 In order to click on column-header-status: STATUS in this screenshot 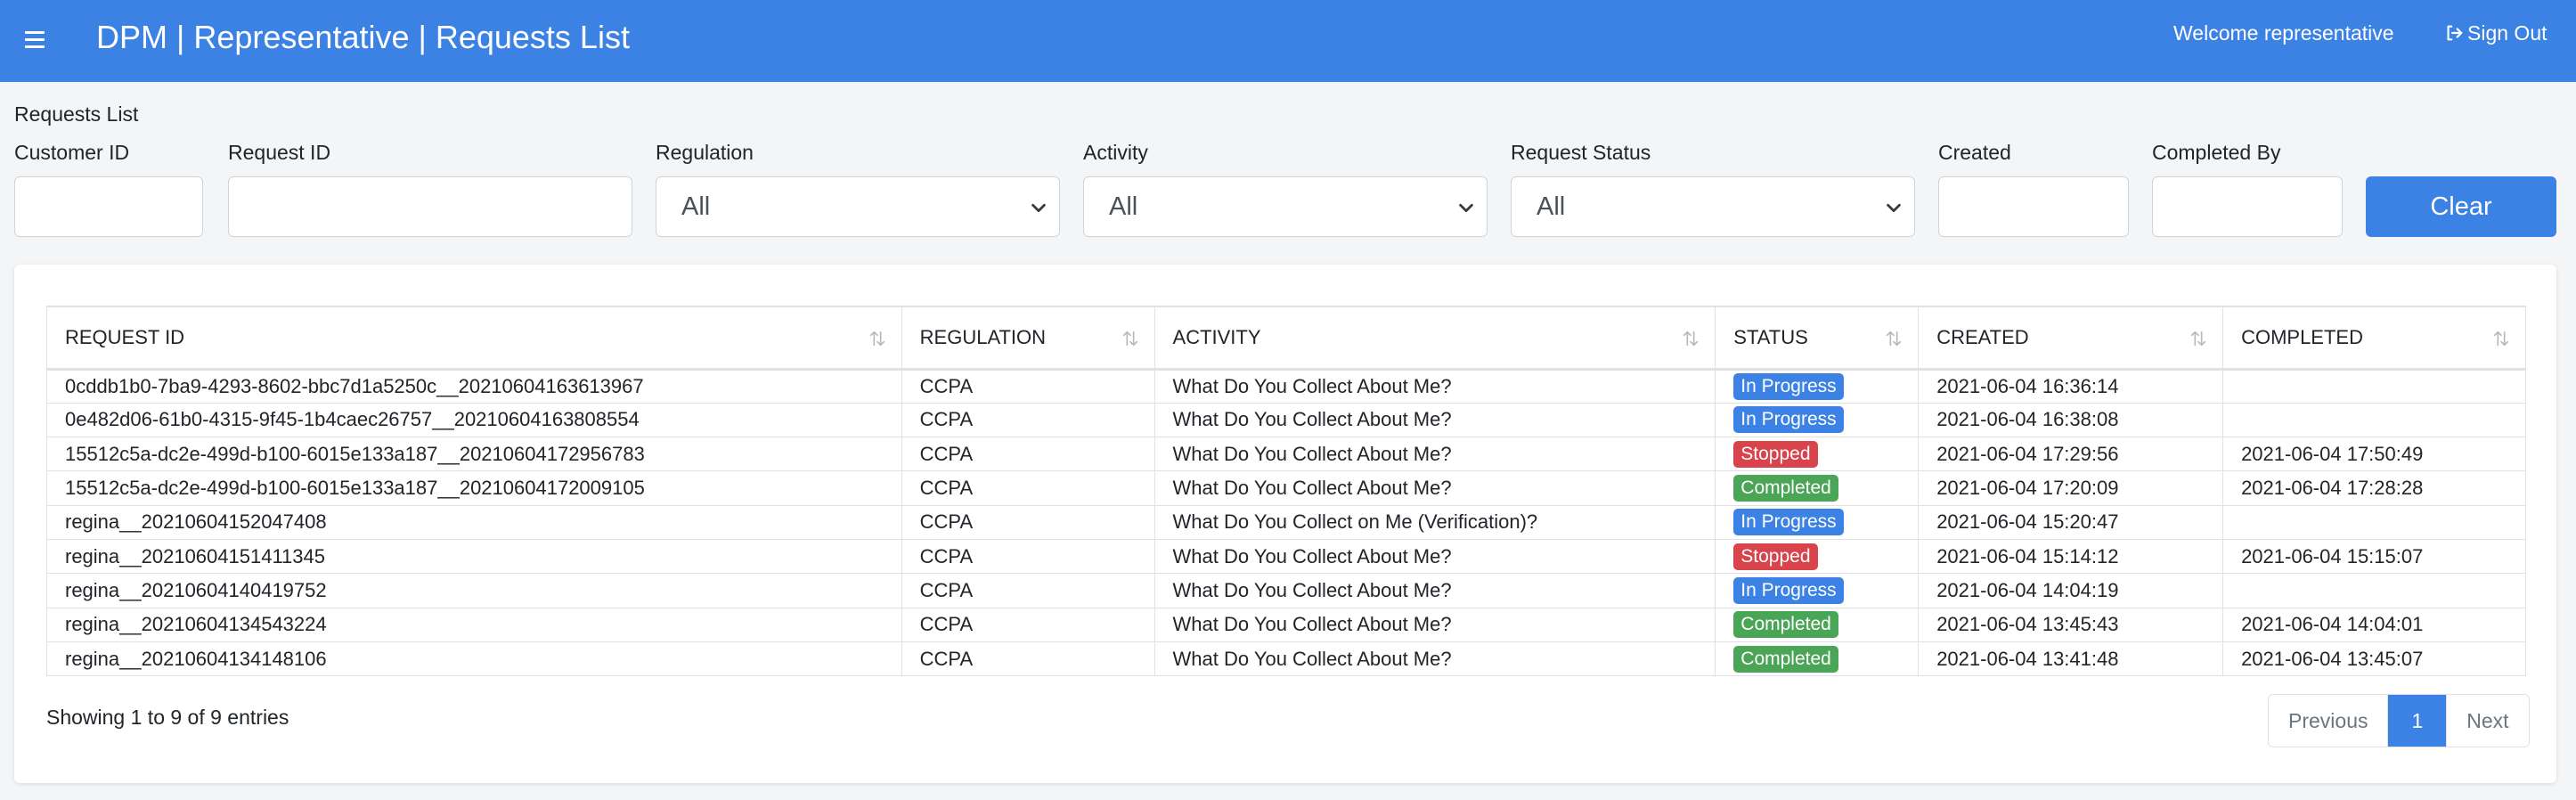, I will do `click(1818, 338)`.